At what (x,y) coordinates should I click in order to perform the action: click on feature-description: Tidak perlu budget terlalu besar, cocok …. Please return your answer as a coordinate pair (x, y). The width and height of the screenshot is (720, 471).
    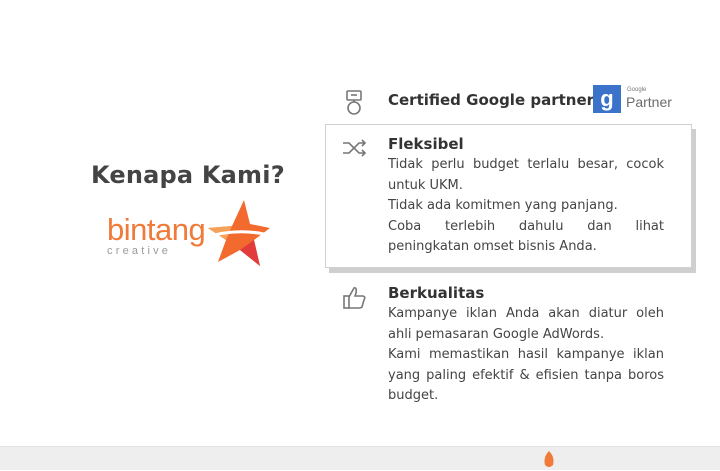
    Looking at the image, I should click on (526, 206).